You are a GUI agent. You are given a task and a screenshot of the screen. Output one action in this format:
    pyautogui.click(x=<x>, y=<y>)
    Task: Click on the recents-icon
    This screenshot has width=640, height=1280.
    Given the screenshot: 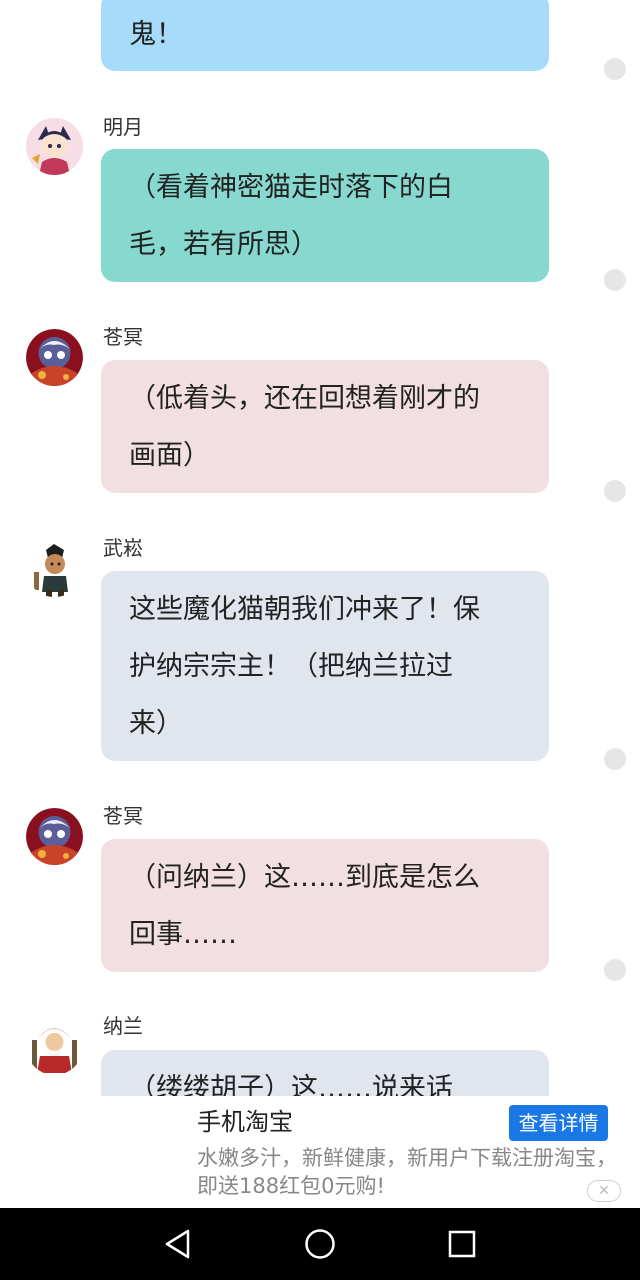 What is the action you would take?
    pyautogui.click(x=462, y=1244)
    